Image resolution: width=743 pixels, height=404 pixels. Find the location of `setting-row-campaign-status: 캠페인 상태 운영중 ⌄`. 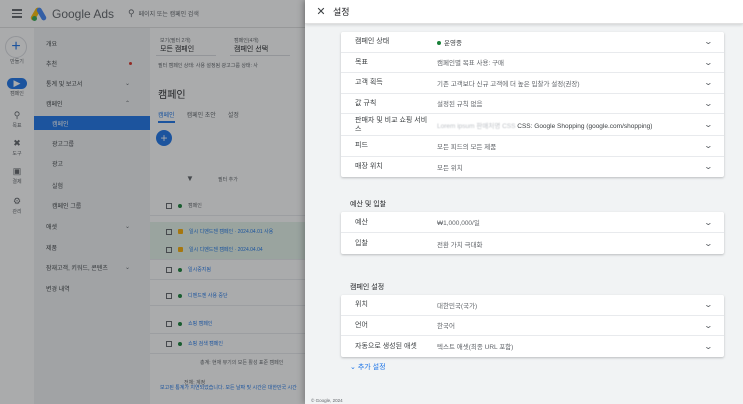

setting-row-campaign-status: 캠페인 상태 운영중 ⌄ is located at coordinates (532, 42).